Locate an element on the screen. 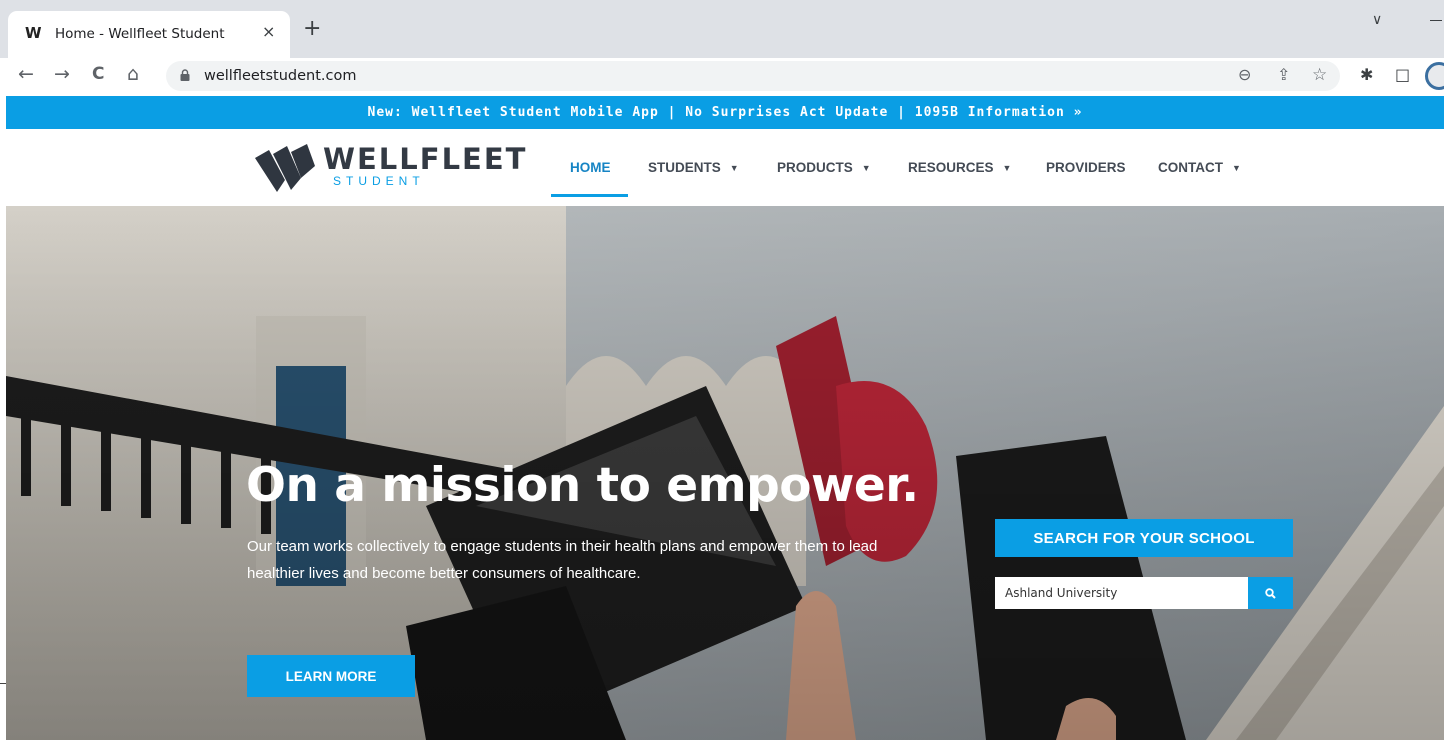 The height and width of the screenshot is (740, 1444). address-bar: wellfleetstudent.com ⊖ ⇪ ☆ is located at coordinates (753, 76).